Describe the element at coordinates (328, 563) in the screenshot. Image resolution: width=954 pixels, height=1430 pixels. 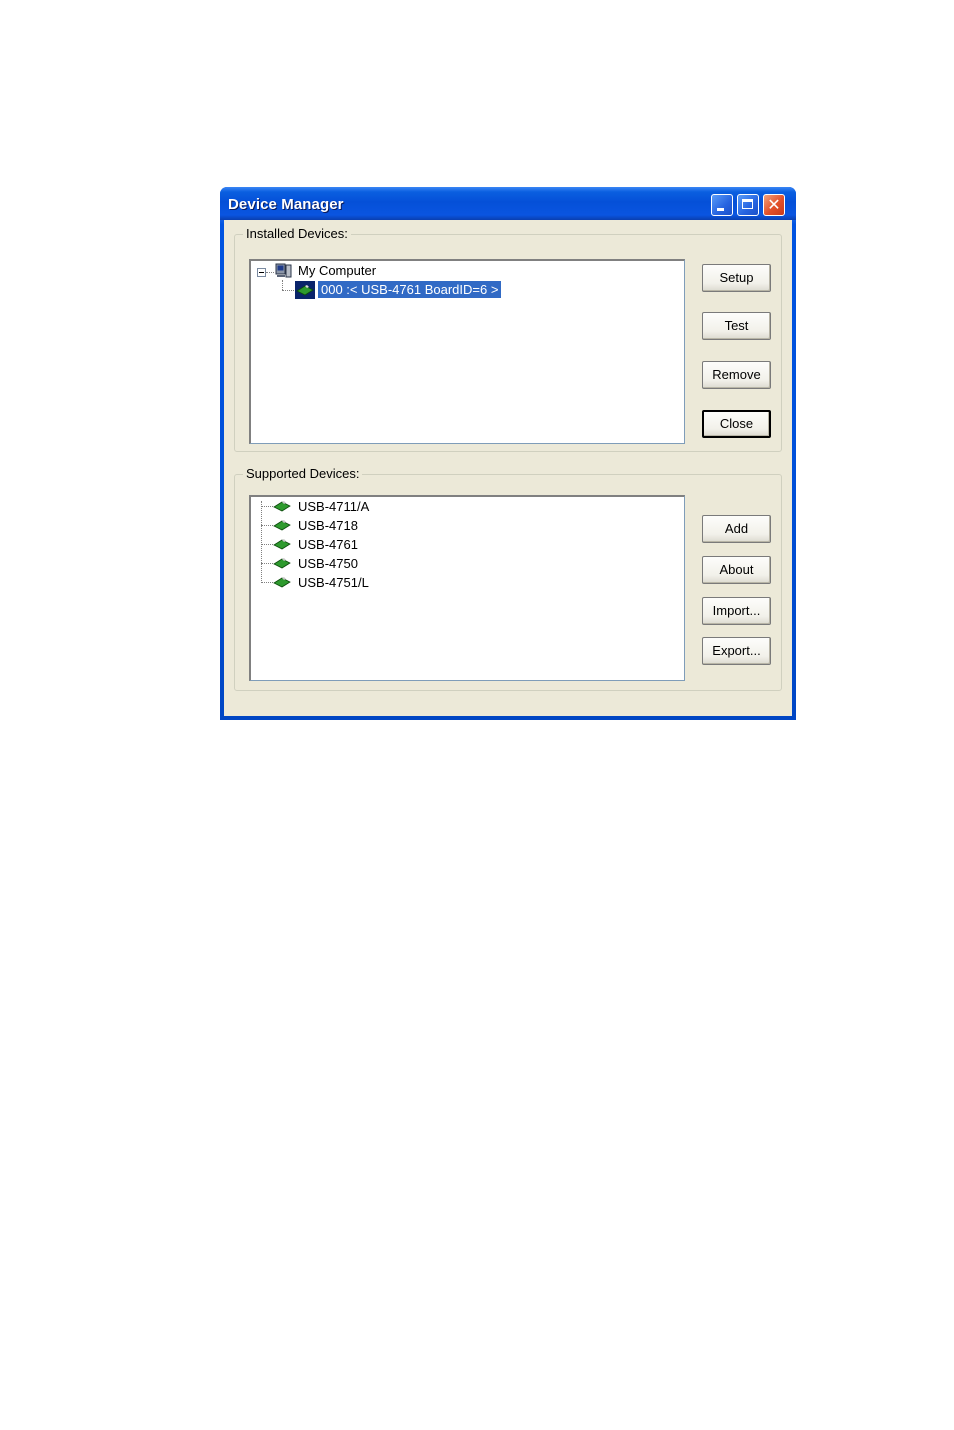
I see `supported-device-label: USB-4750` at that location.